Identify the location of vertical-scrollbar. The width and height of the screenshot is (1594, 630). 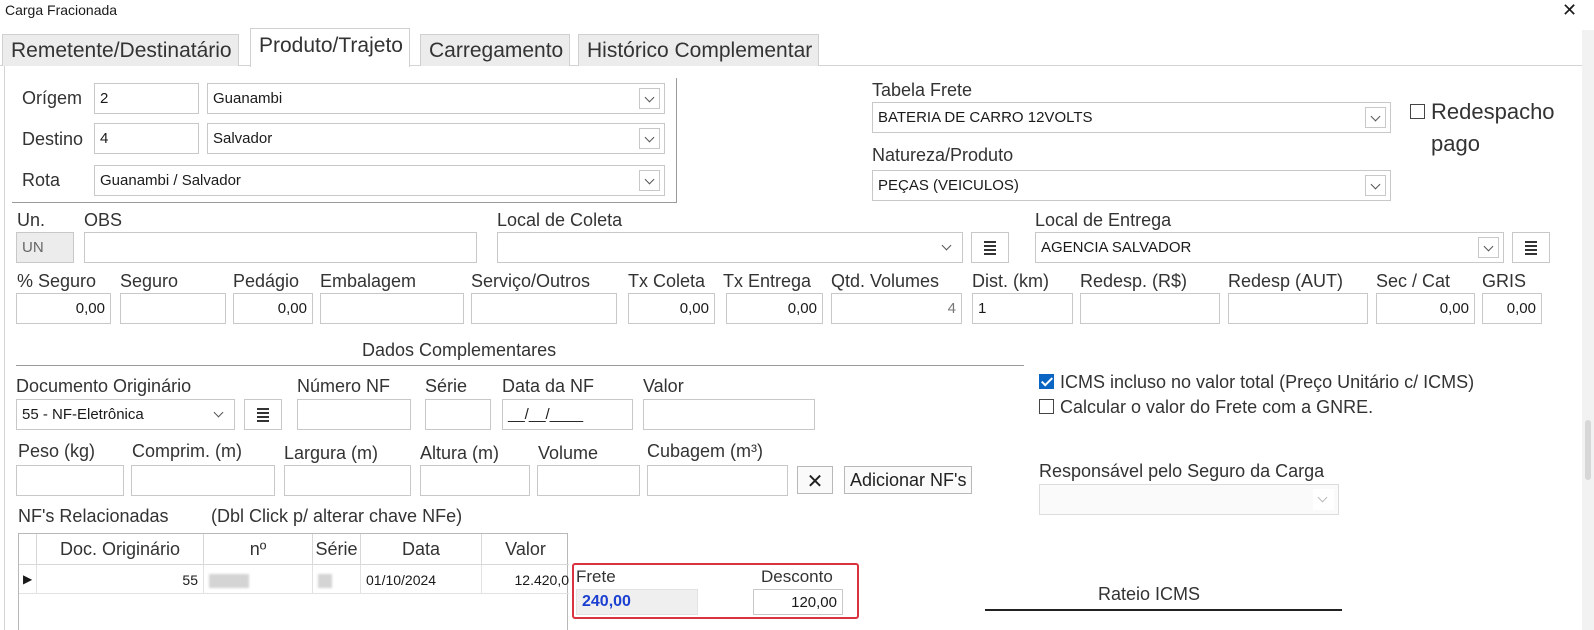
(1588, 330).